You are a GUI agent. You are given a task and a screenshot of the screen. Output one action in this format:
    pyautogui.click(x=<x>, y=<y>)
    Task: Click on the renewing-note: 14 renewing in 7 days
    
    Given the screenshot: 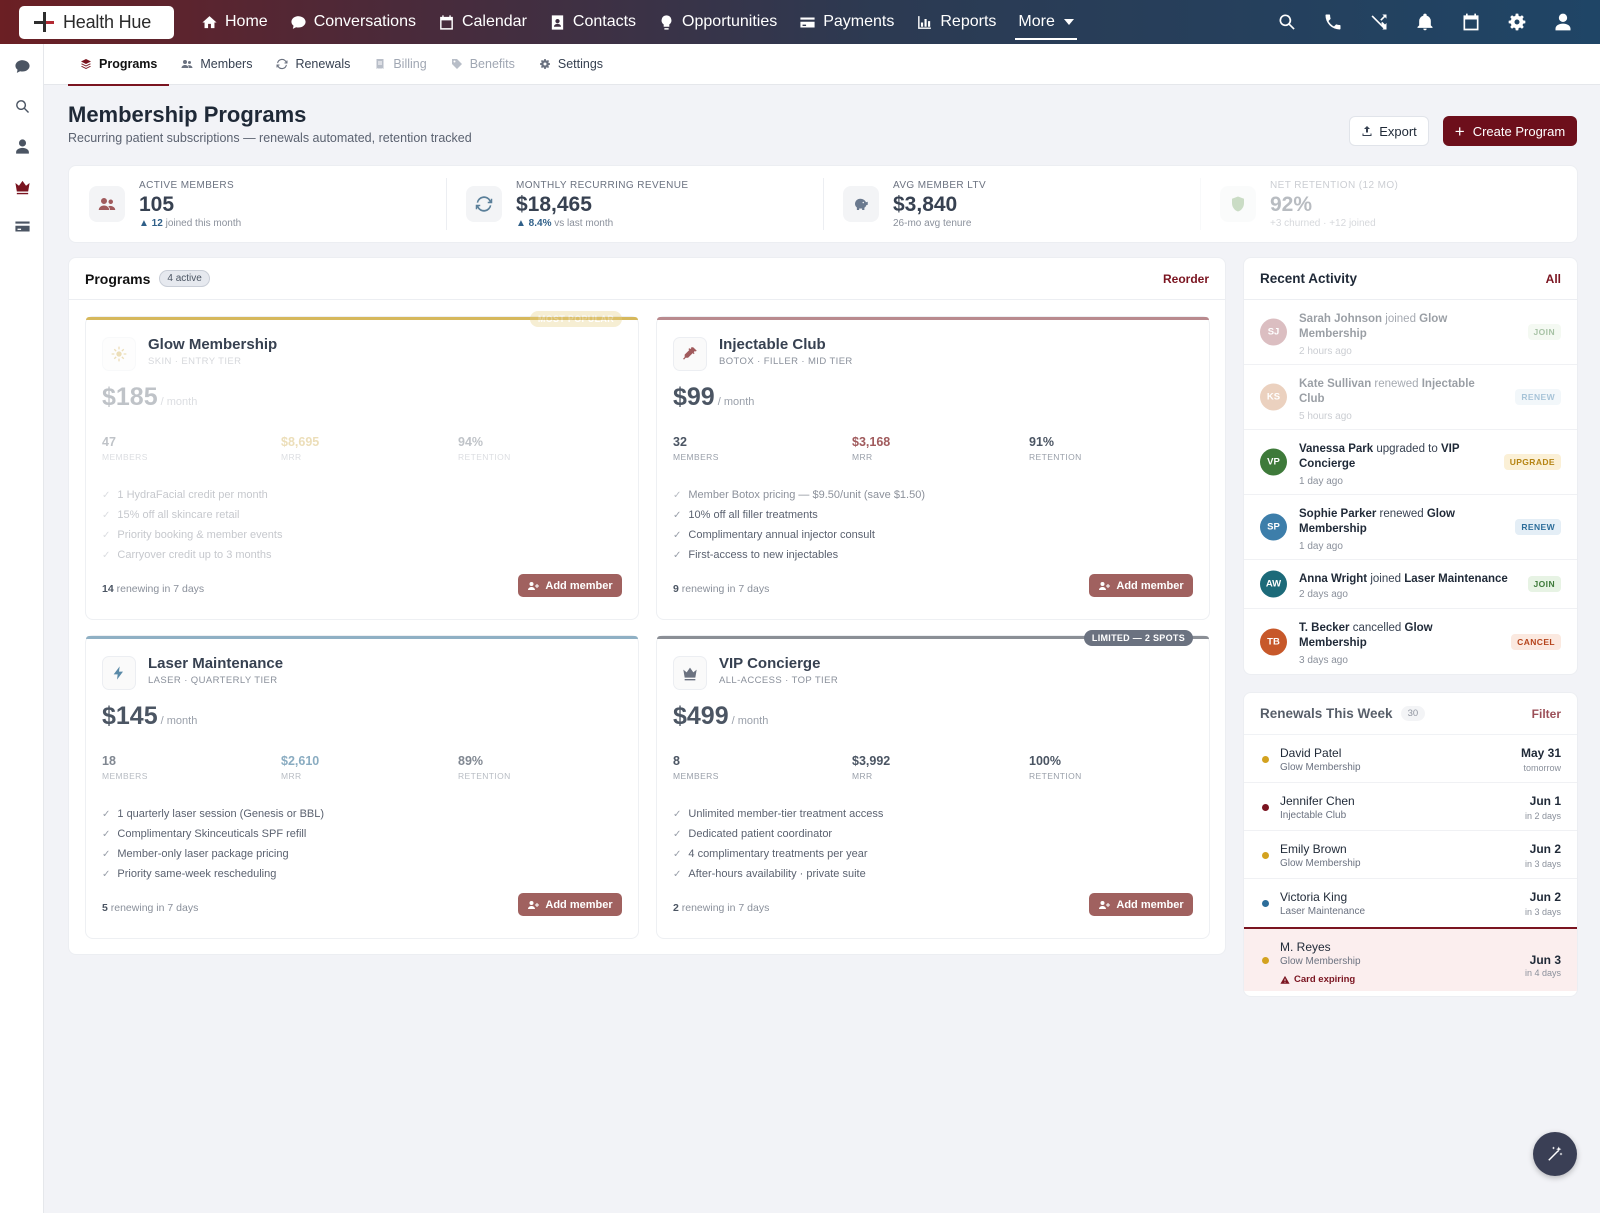 What is the action you would take?
    pyautogui.click(x=153, y=589)
    